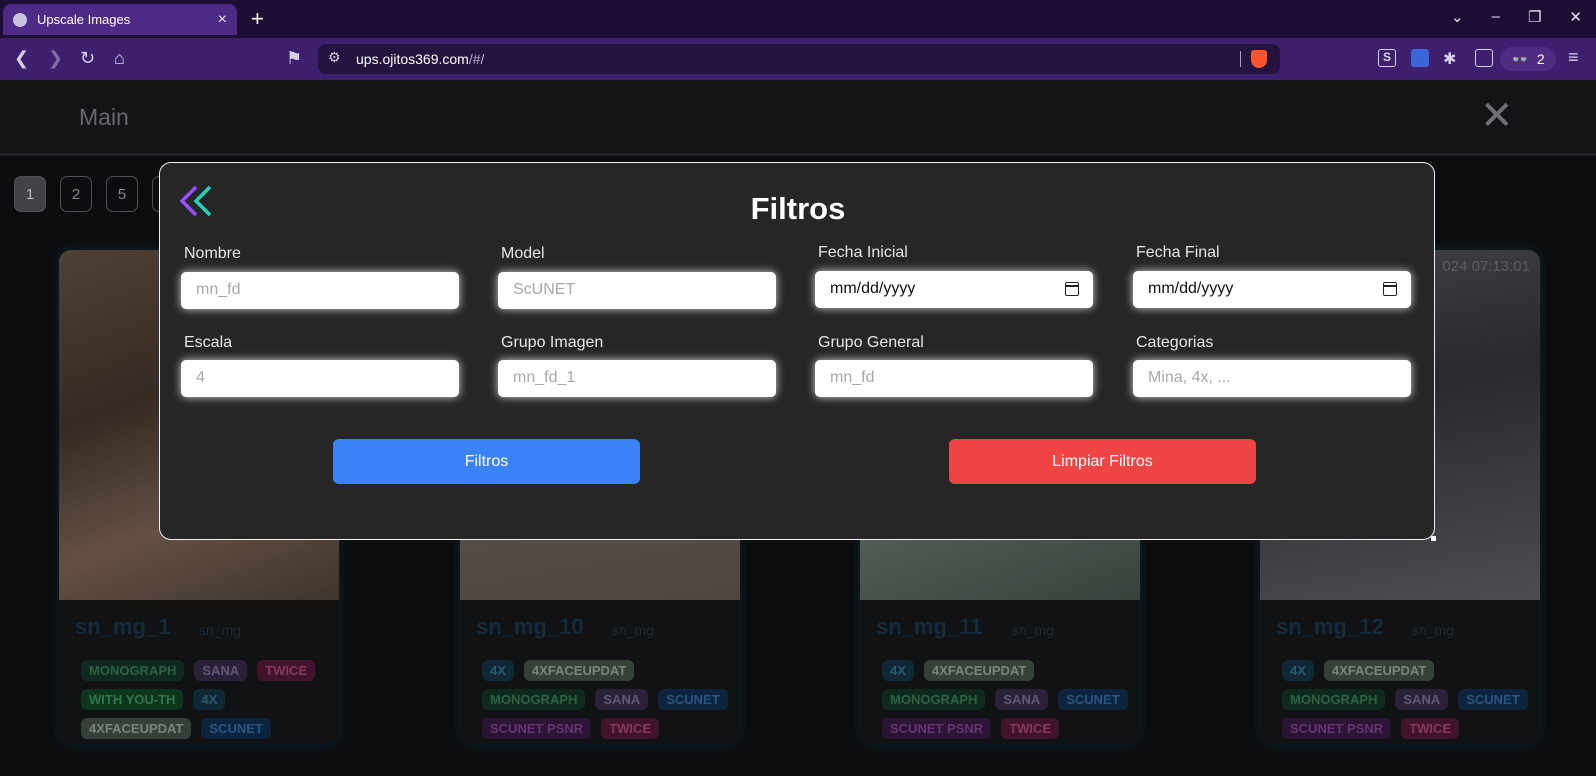 This screenshot has width=1596, height=776. I want to click on address-bar: ⚙ ups.ojitos369.com/#/, so click(799, 59).